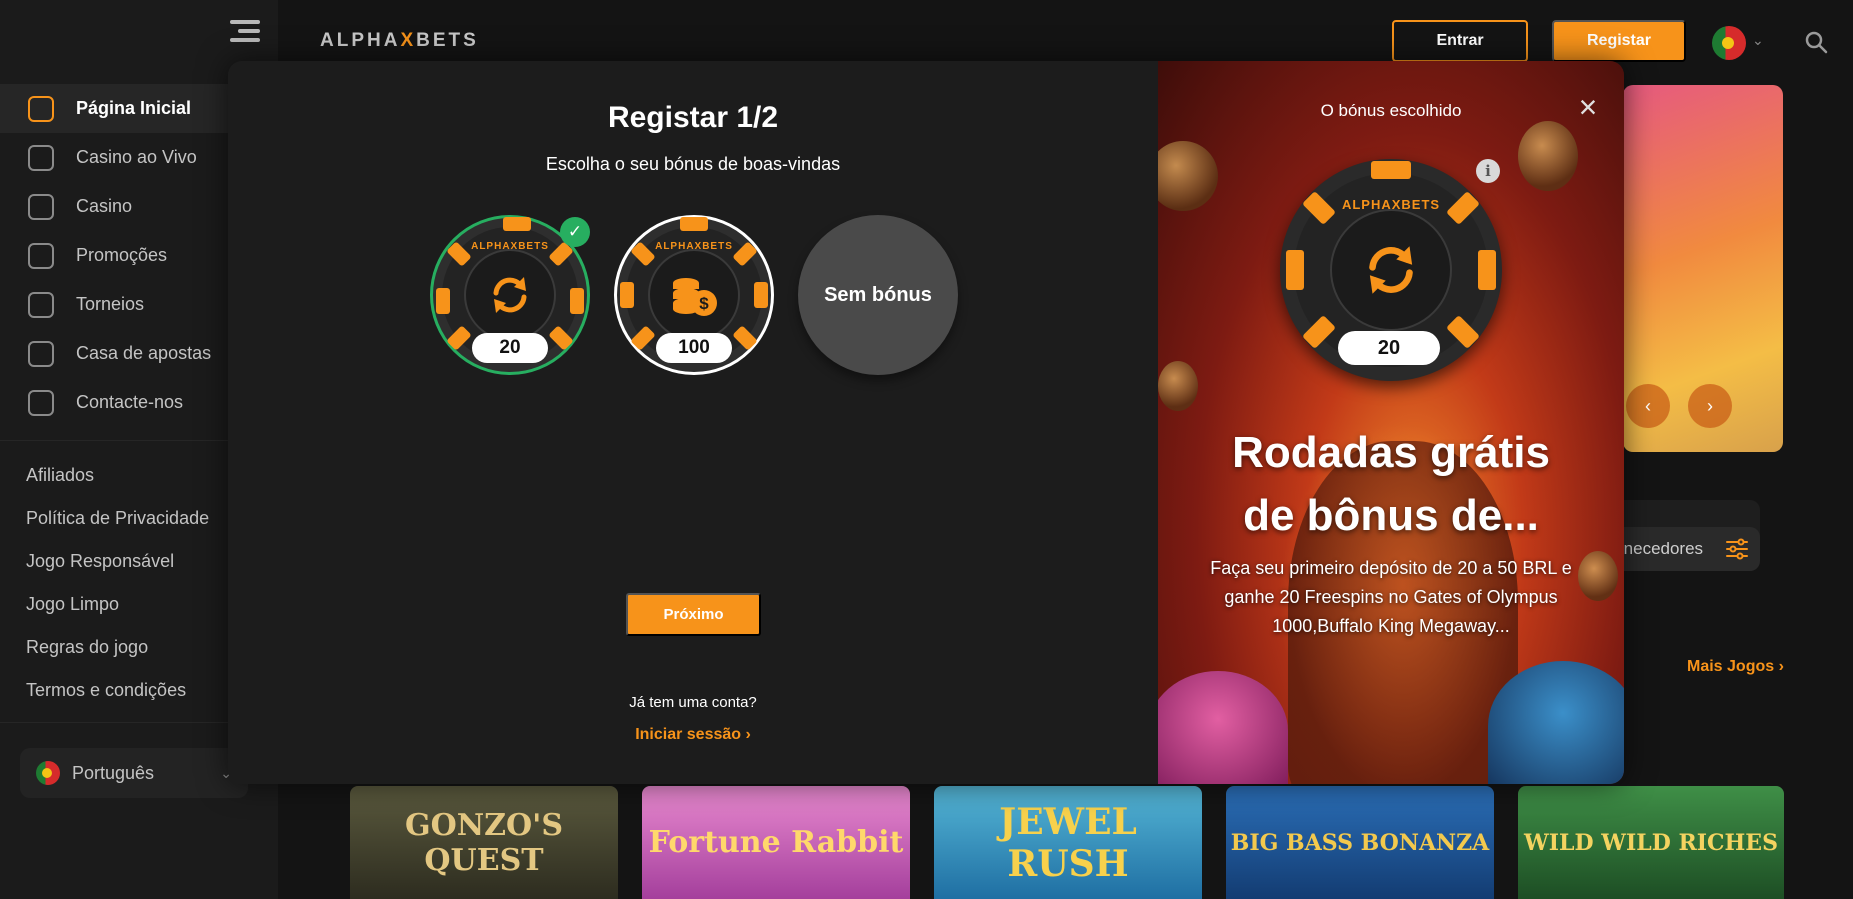  I want to click on search-icon, so click(1816, 42).